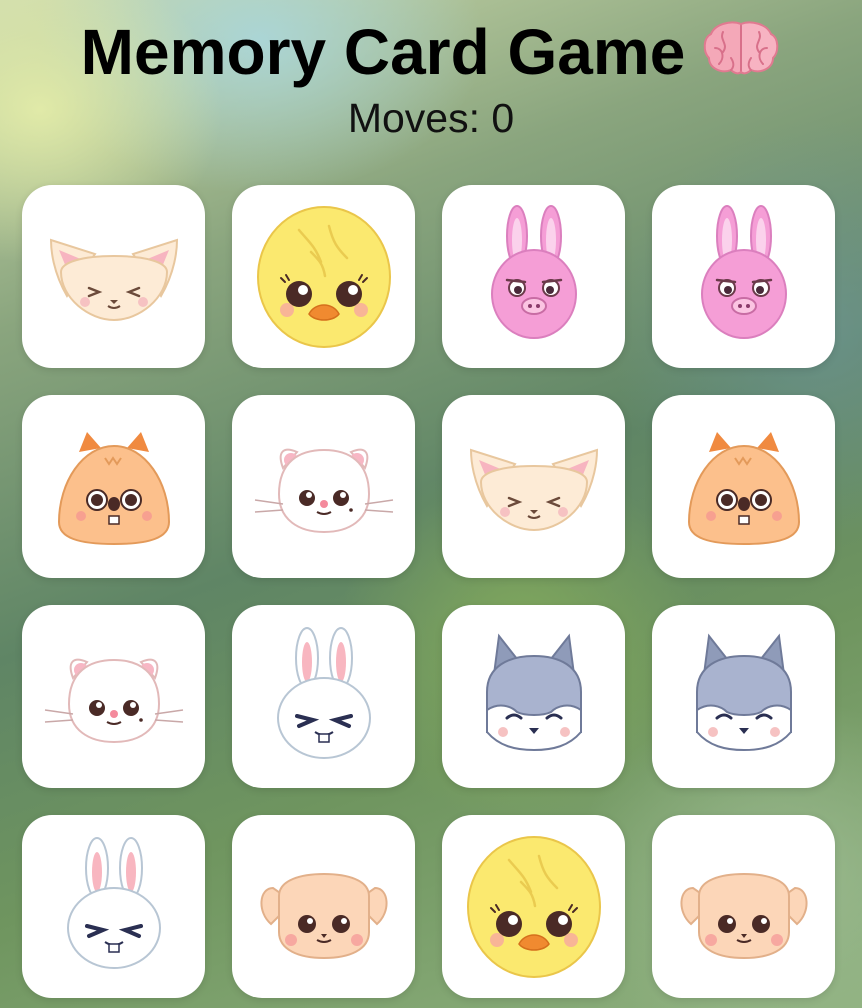  I want to click on page-title: Memory Card Game, so click(431, 52).